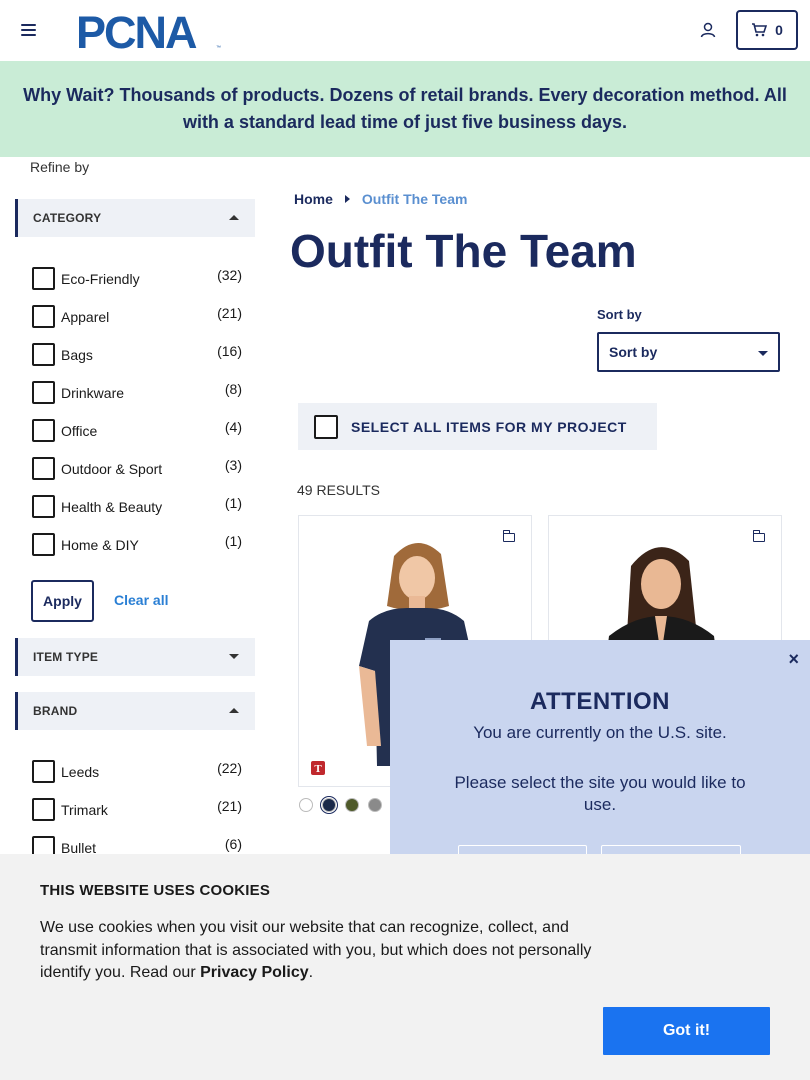 The height and width of the screenshot is (1080, 810). What do you see at coordinates (137, 845) in the screenshot?
I see `facet-item-bullet: Bullet (6)` at bounding box center [137, 845].